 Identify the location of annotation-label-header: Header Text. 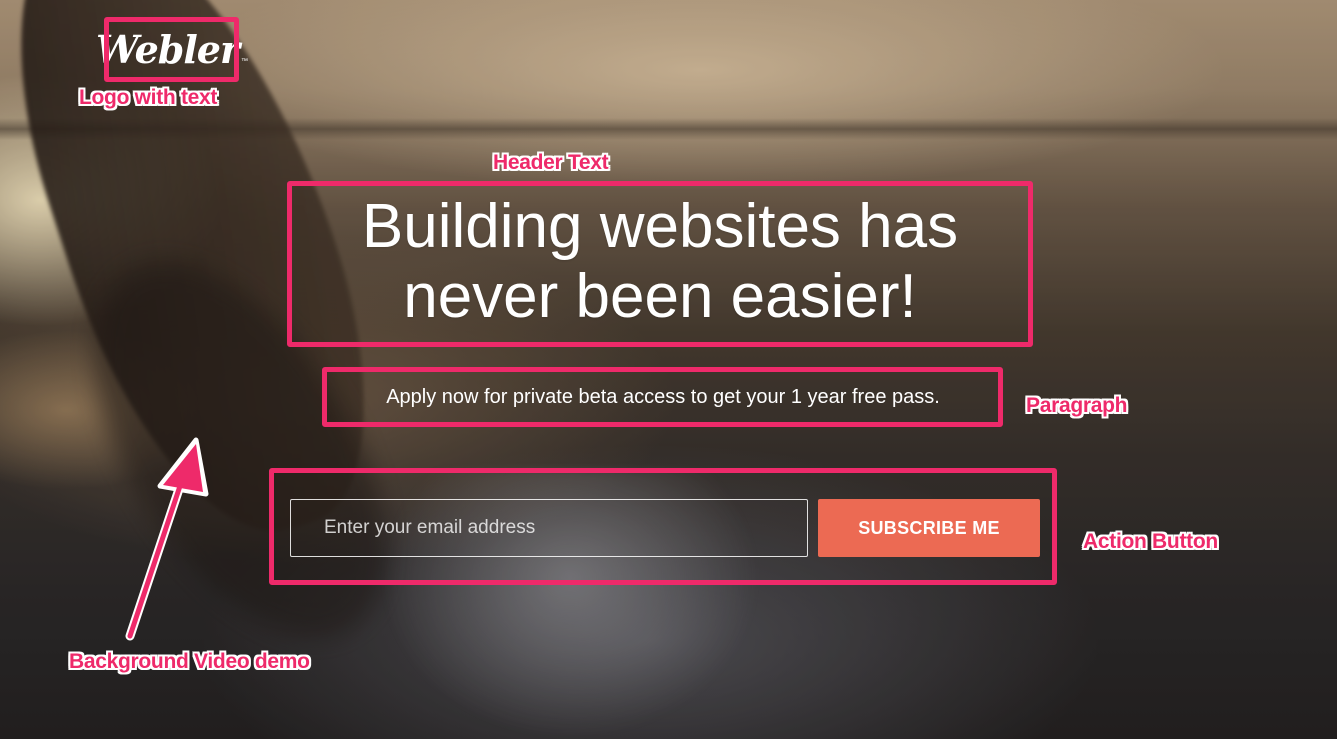
(551, 162).